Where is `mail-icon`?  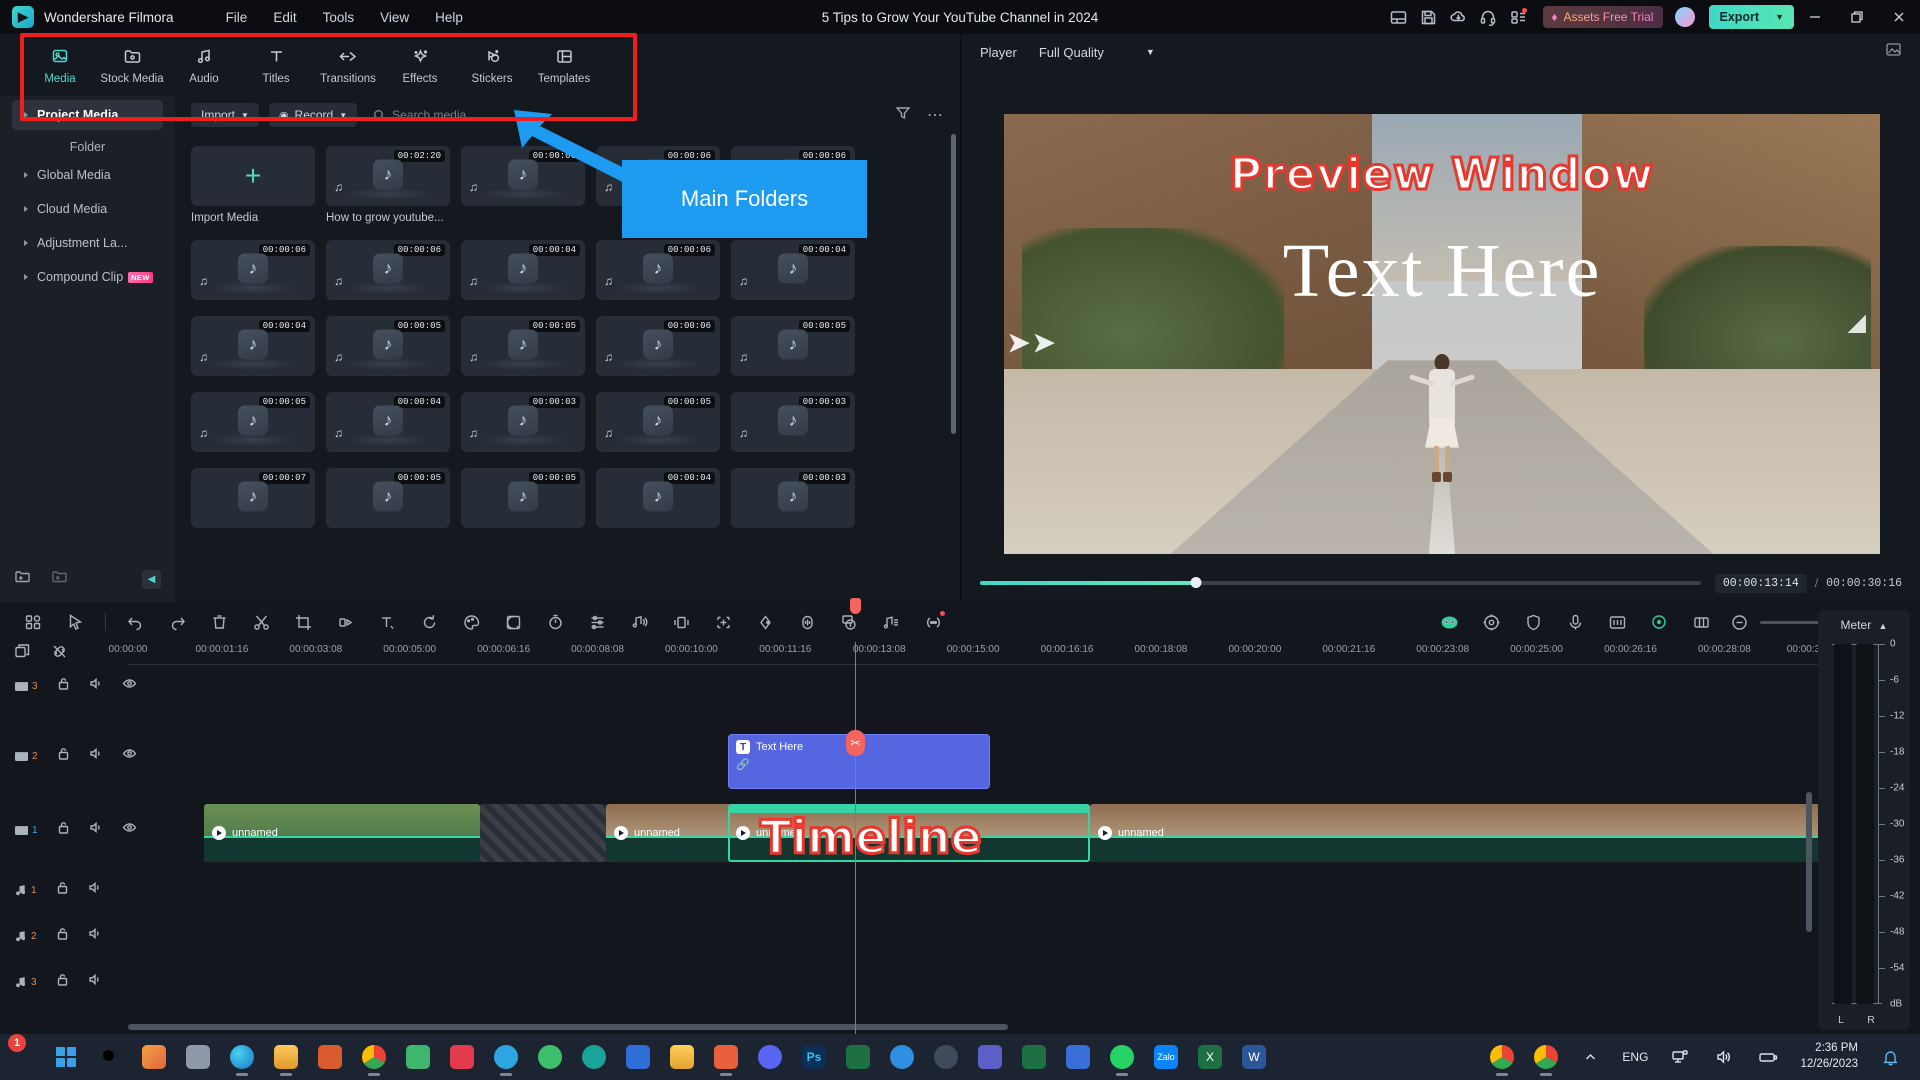
mail-icon is located at coordinates (638, 1057).